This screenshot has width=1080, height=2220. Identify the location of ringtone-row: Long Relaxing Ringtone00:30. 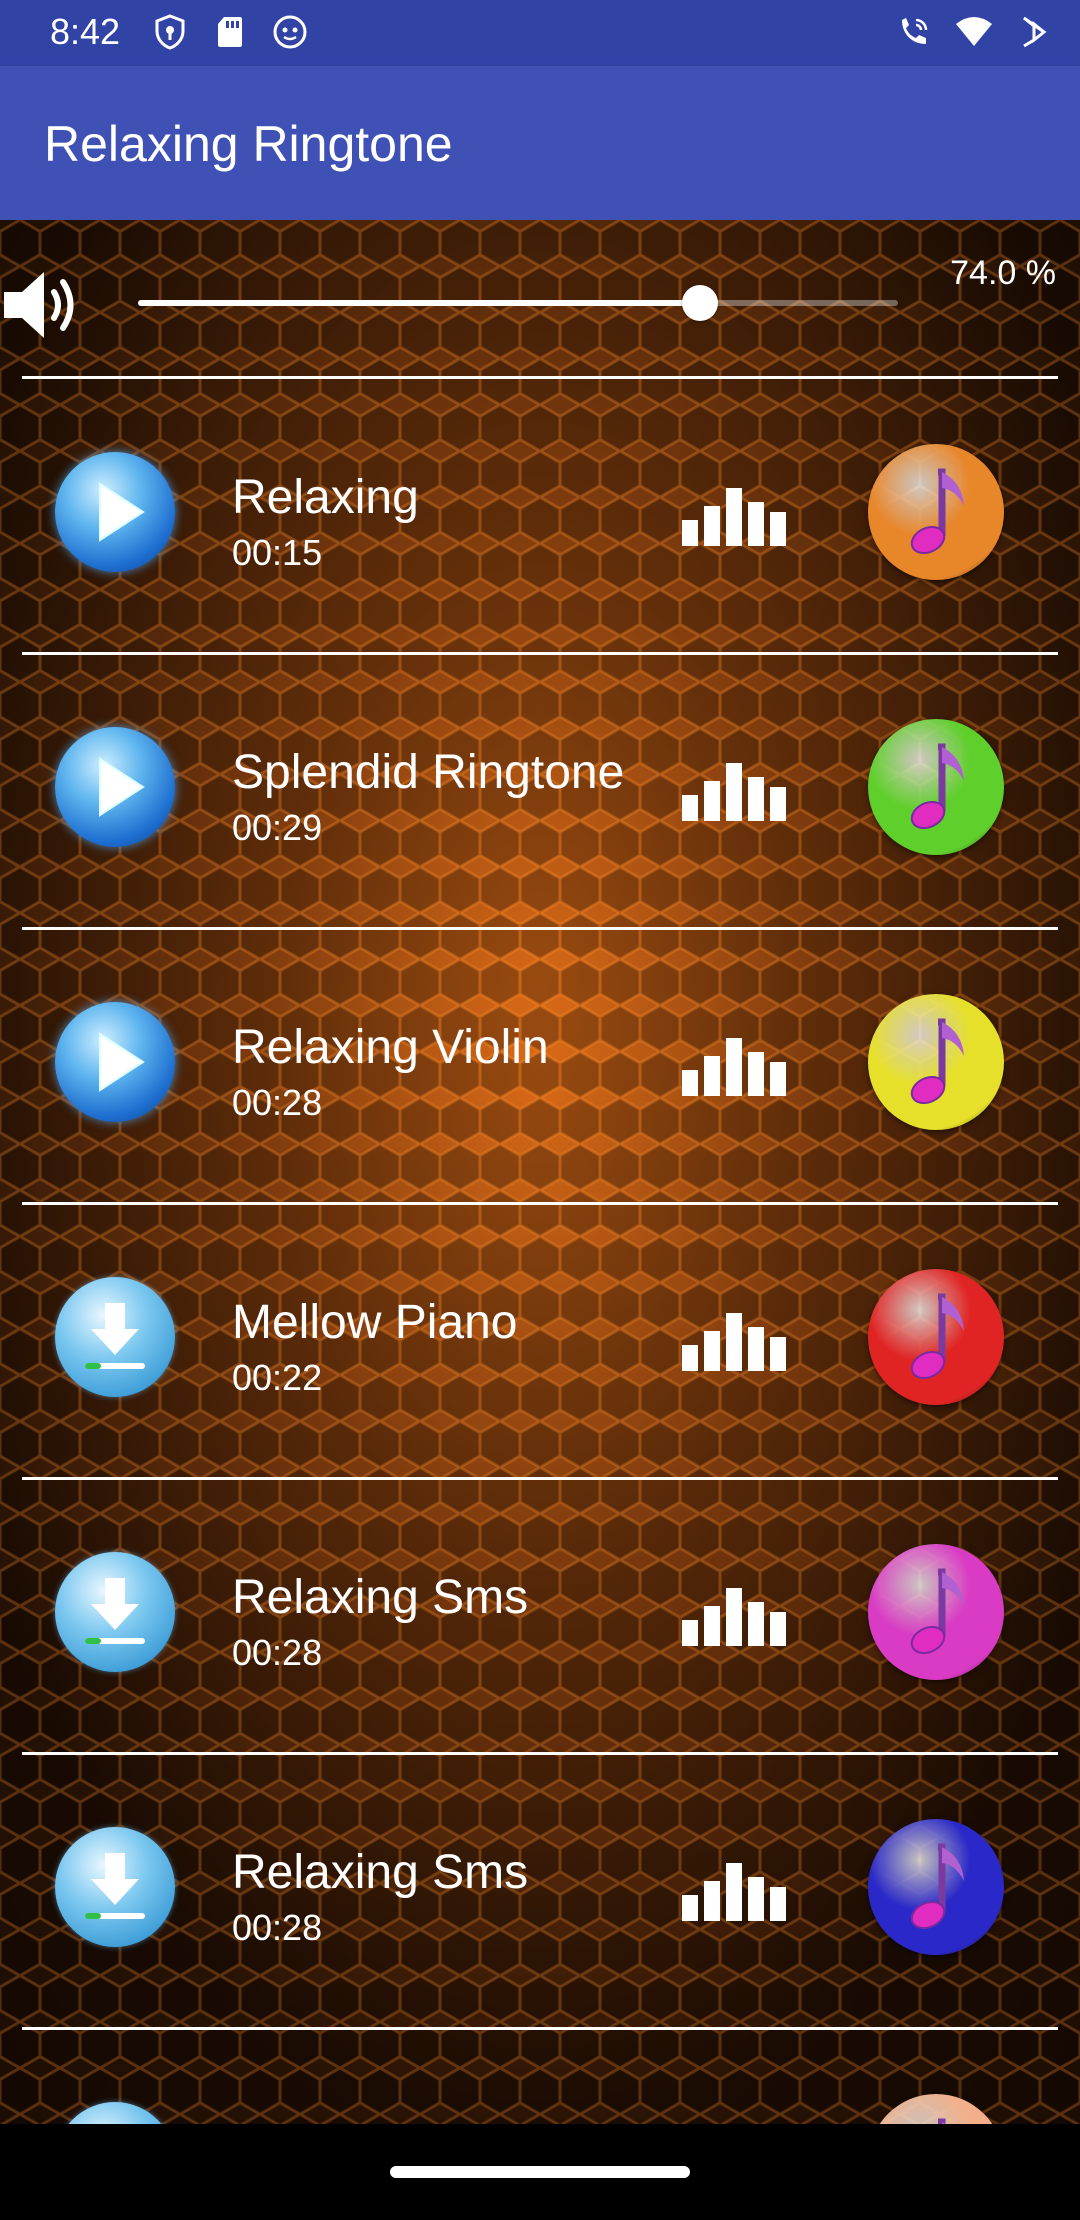
(540, 2077).